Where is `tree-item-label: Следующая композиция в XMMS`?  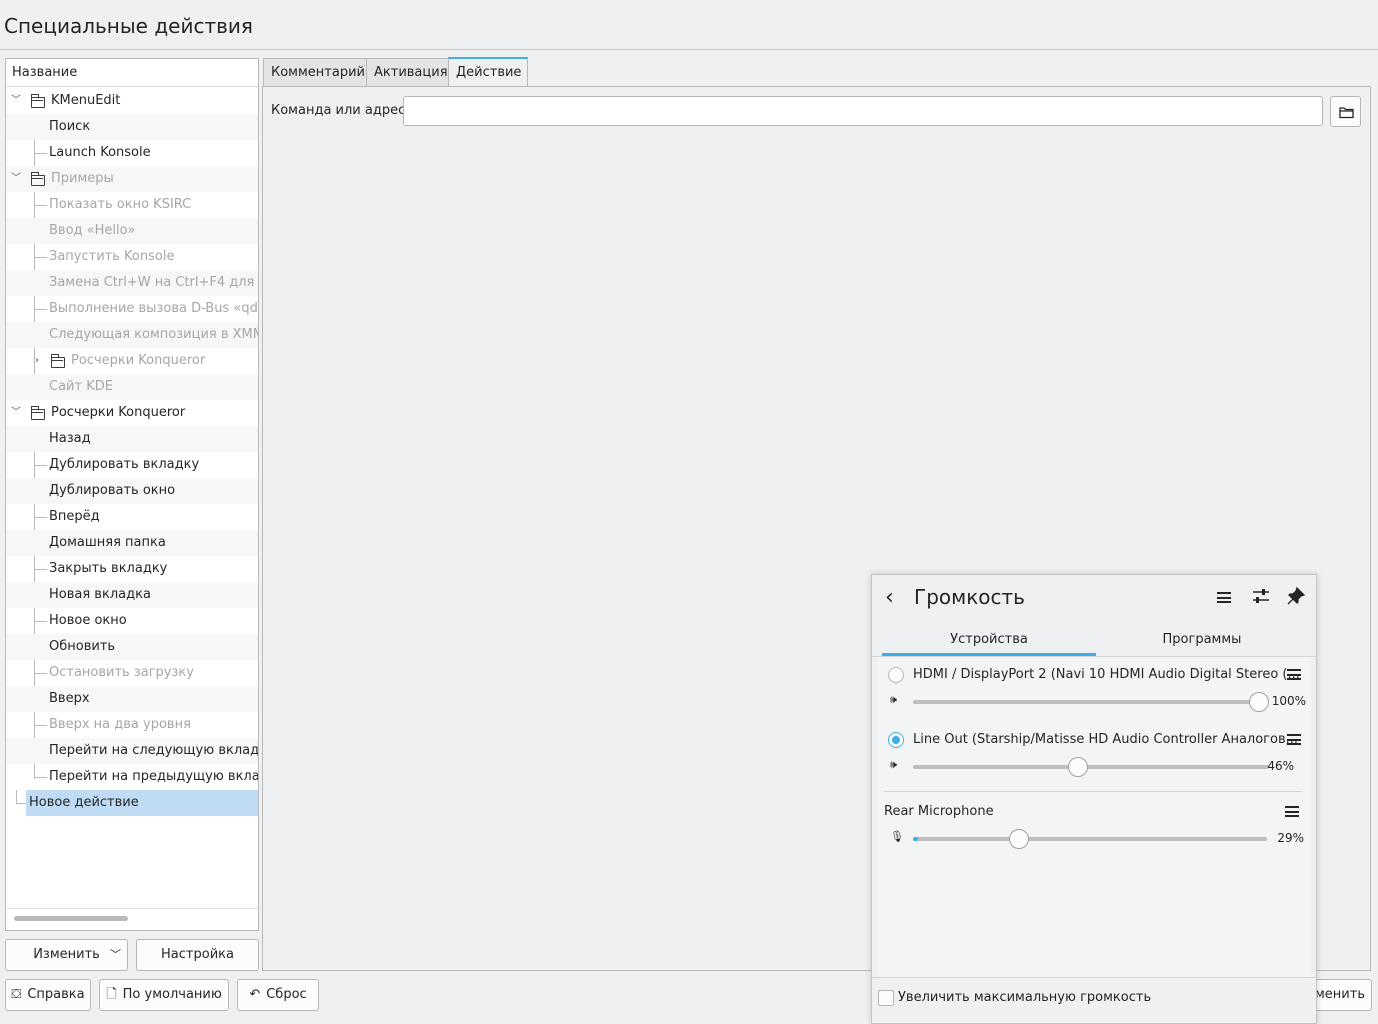
tree-item-label: Следующая композиция в XMMS is located at coordinates (154, 334).